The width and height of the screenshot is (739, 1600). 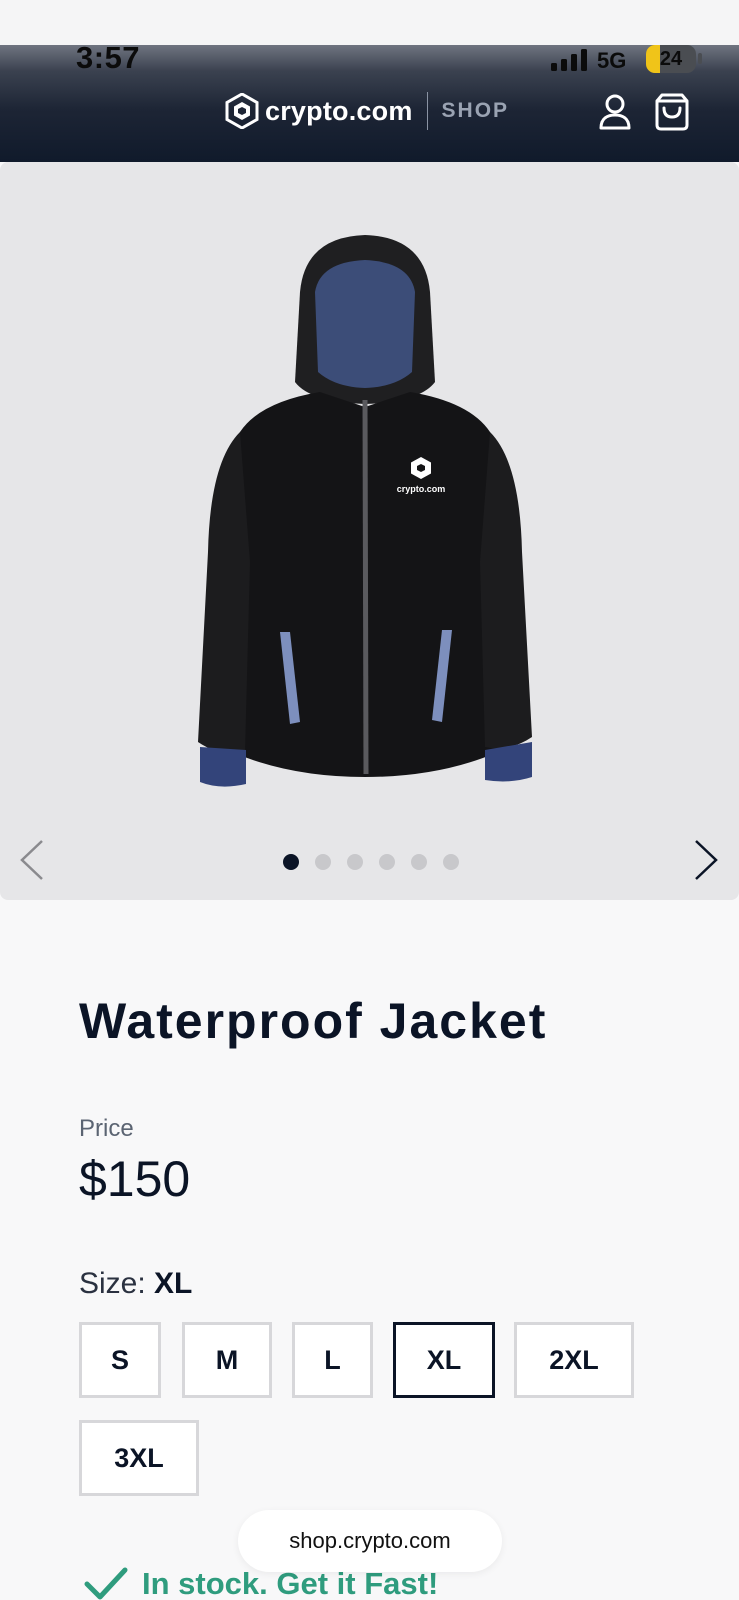 I want to click on selected-size-value: XL, so click(x=173, y=1283).